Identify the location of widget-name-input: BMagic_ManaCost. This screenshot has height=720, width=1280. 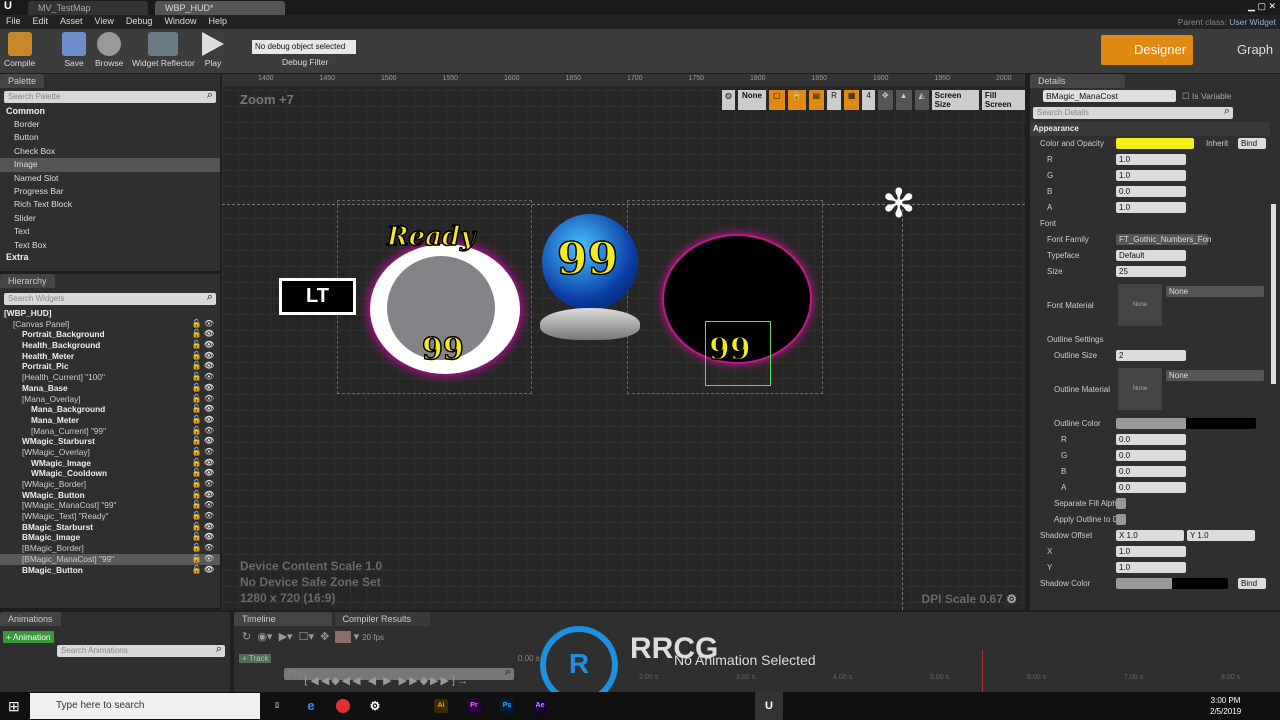
(1109, 96).